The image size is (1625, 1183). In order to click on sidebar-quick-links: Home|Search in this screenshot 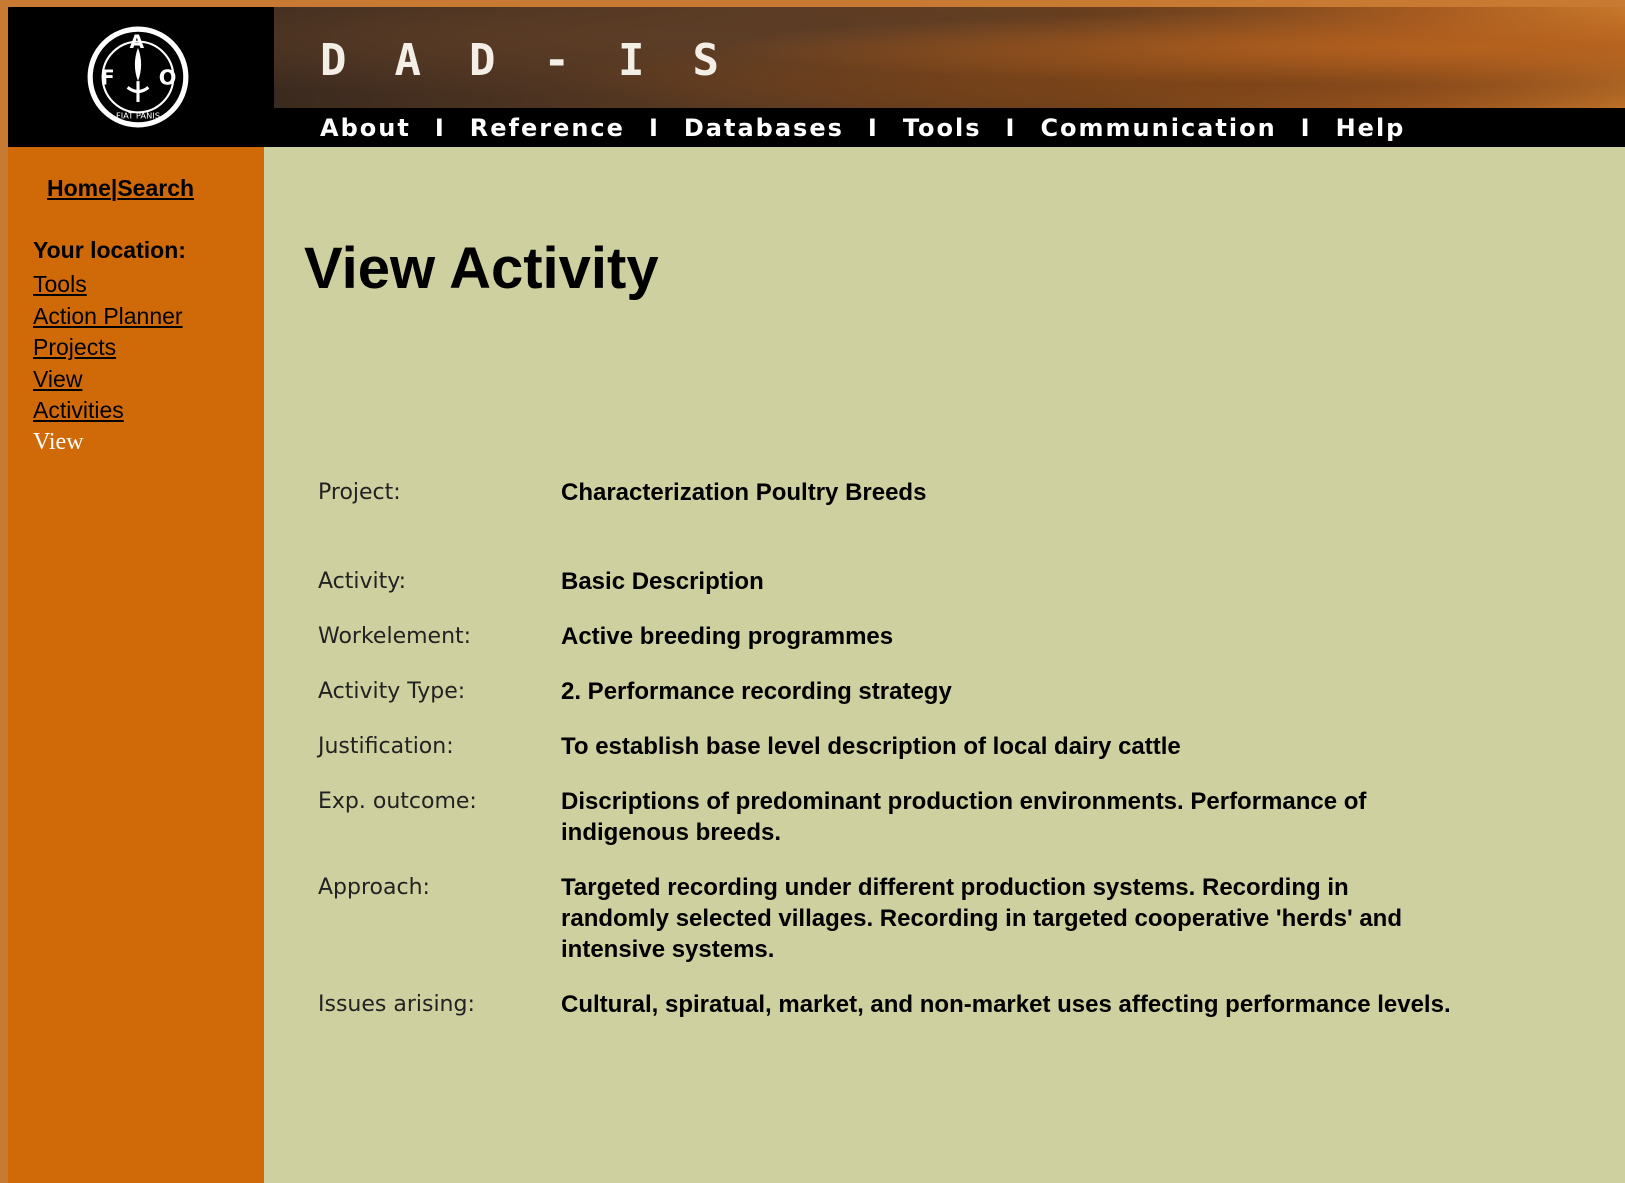, I will do `click(120, 188)`.